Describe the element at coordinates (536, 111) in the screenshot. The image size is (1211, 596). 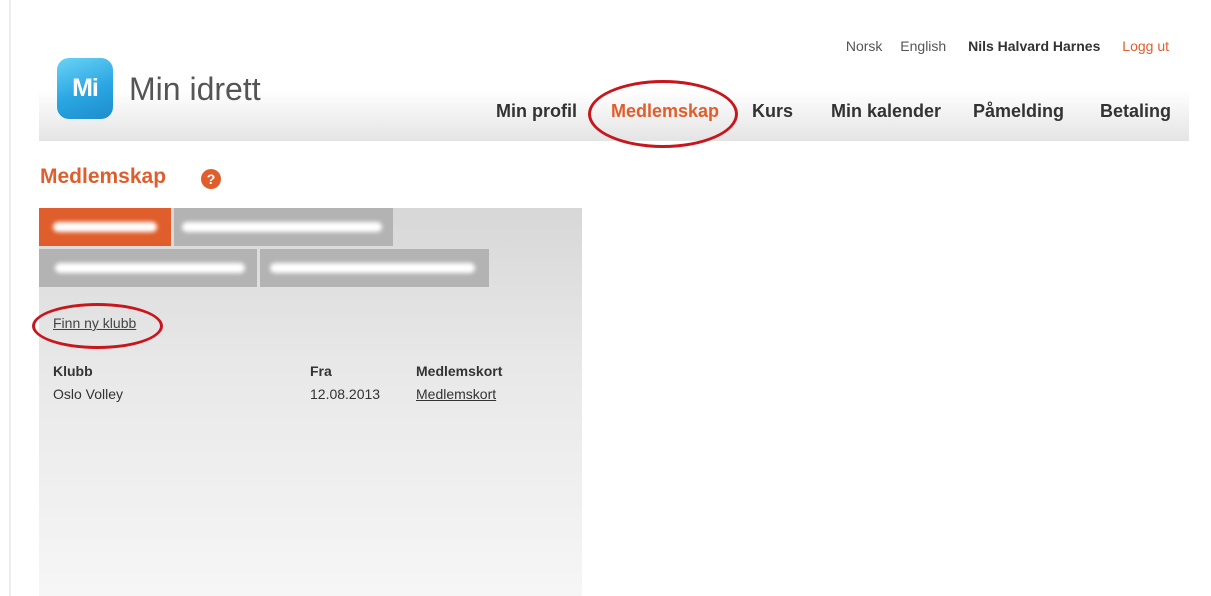
I see `nav-min-profil: Min profil` at that location.